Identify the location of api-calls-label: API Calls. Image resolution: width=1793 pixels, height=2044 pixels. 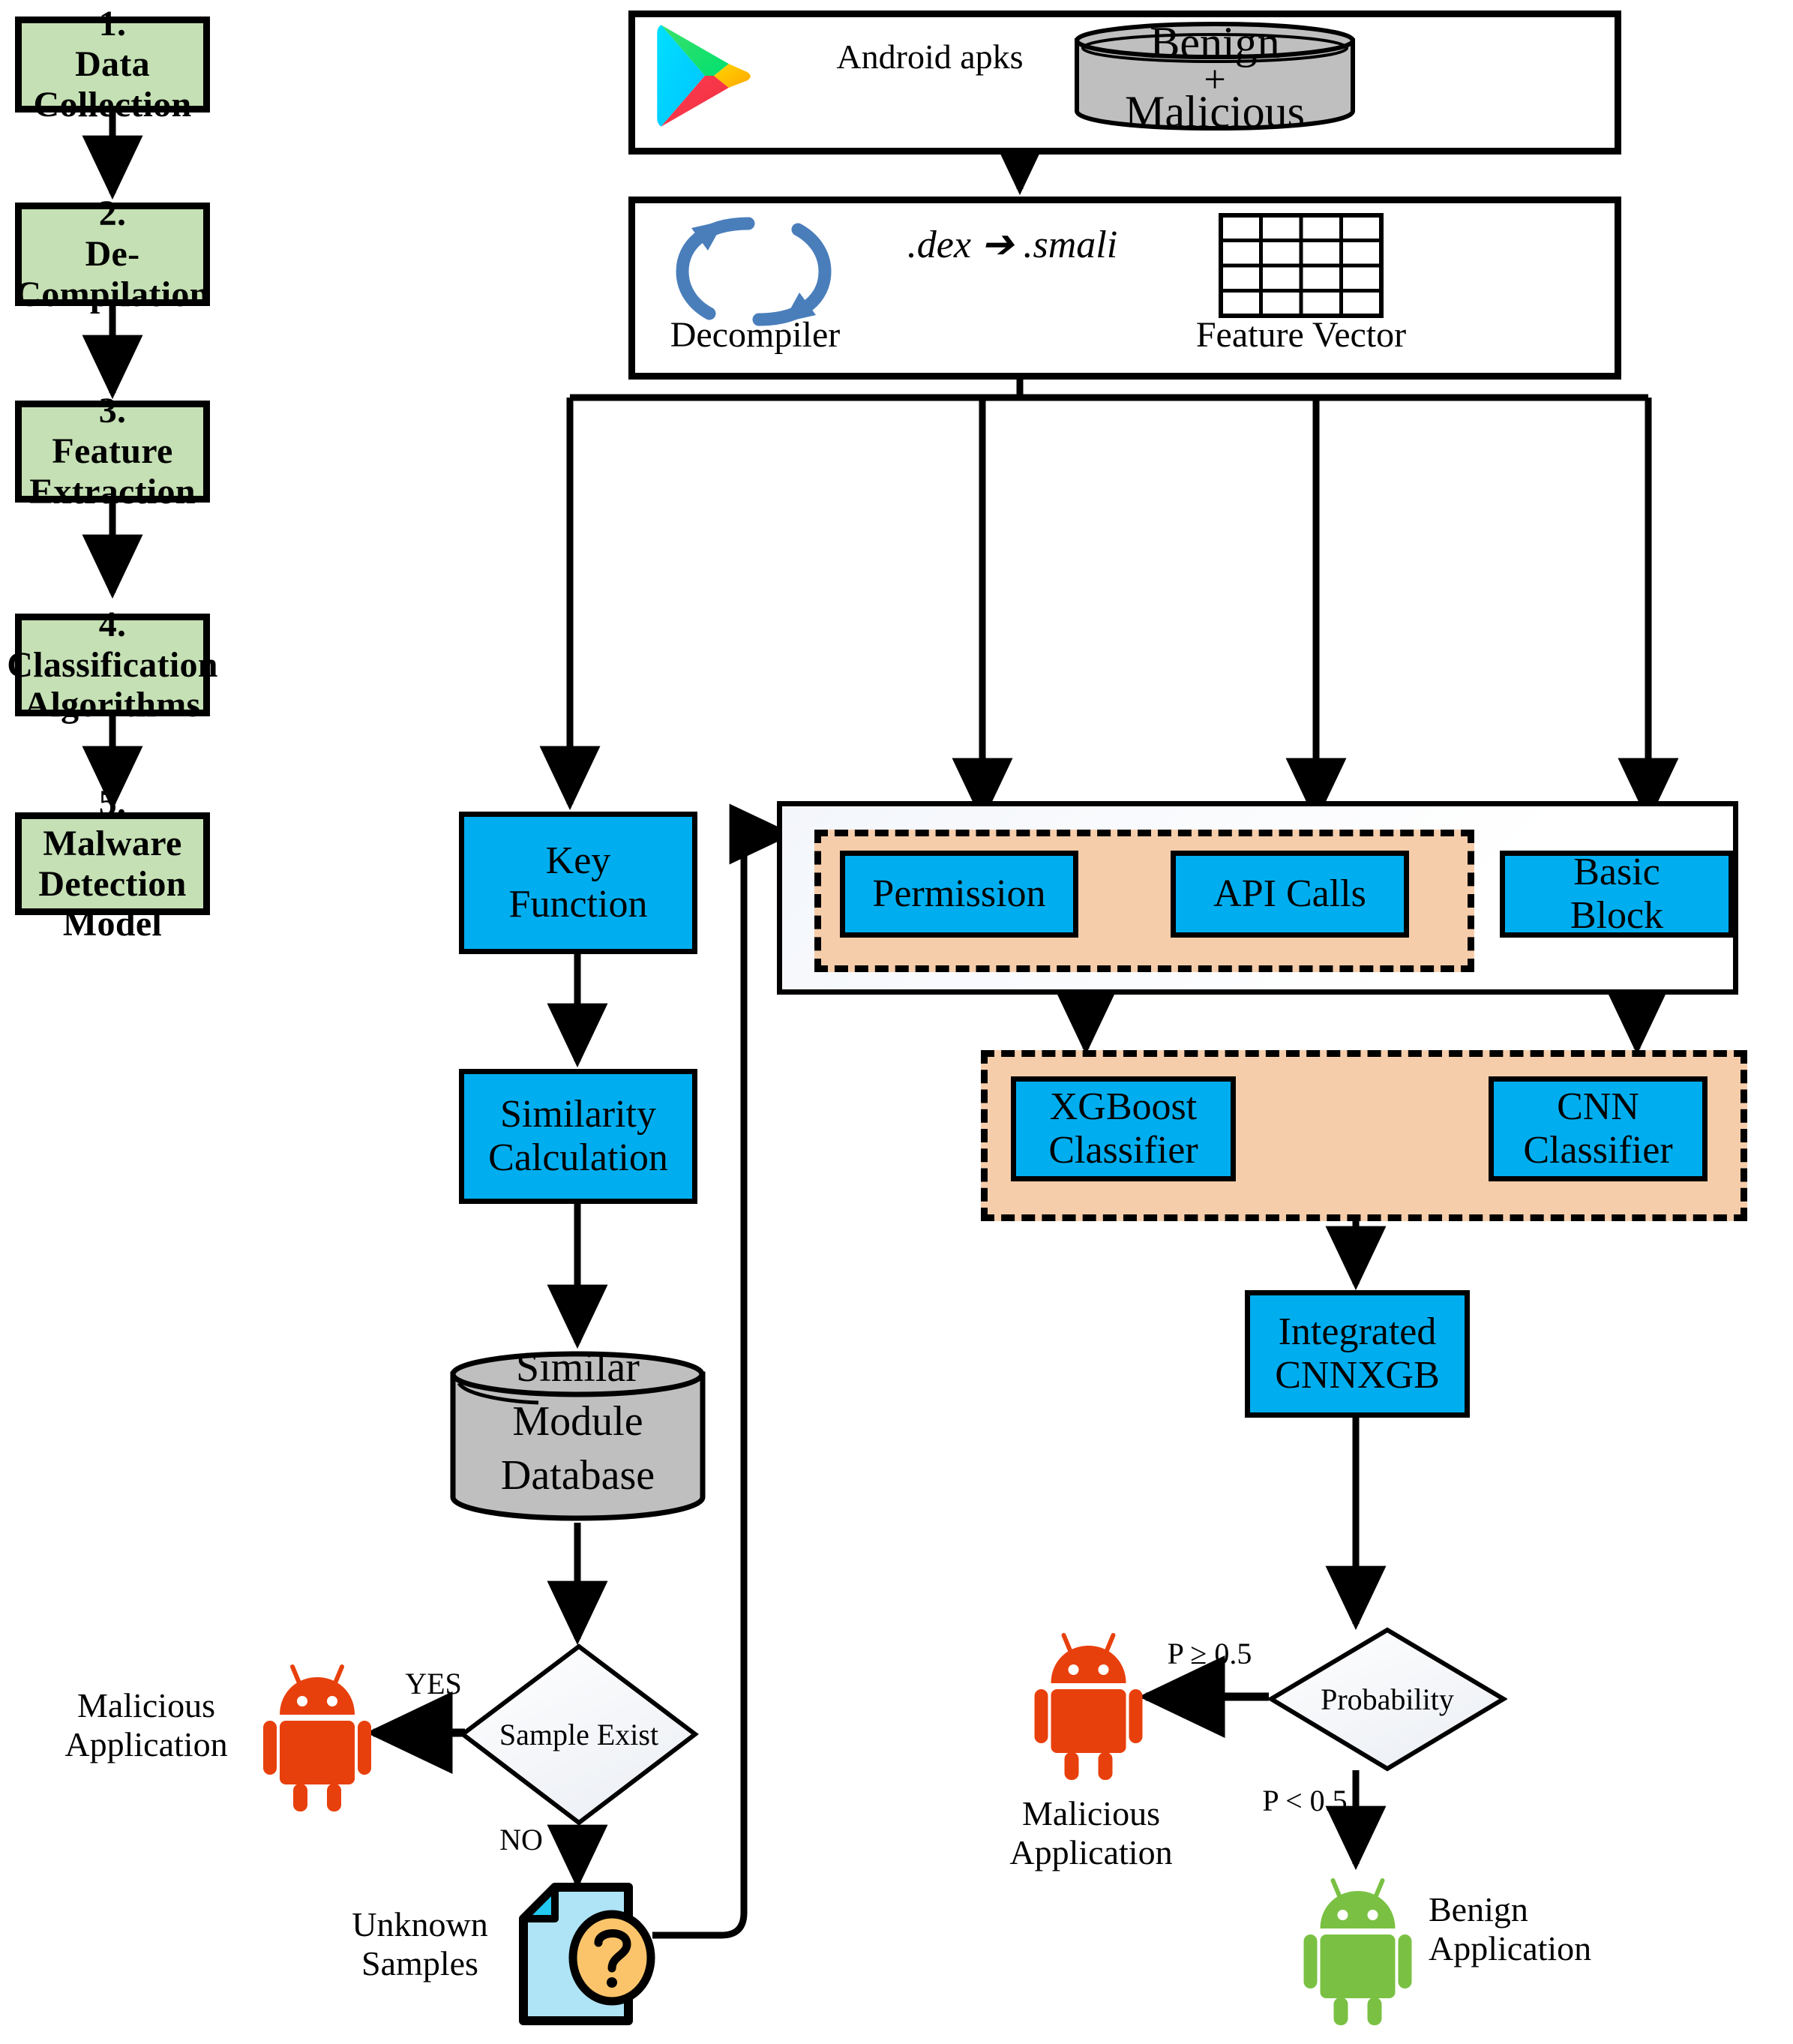
(1289, 893).